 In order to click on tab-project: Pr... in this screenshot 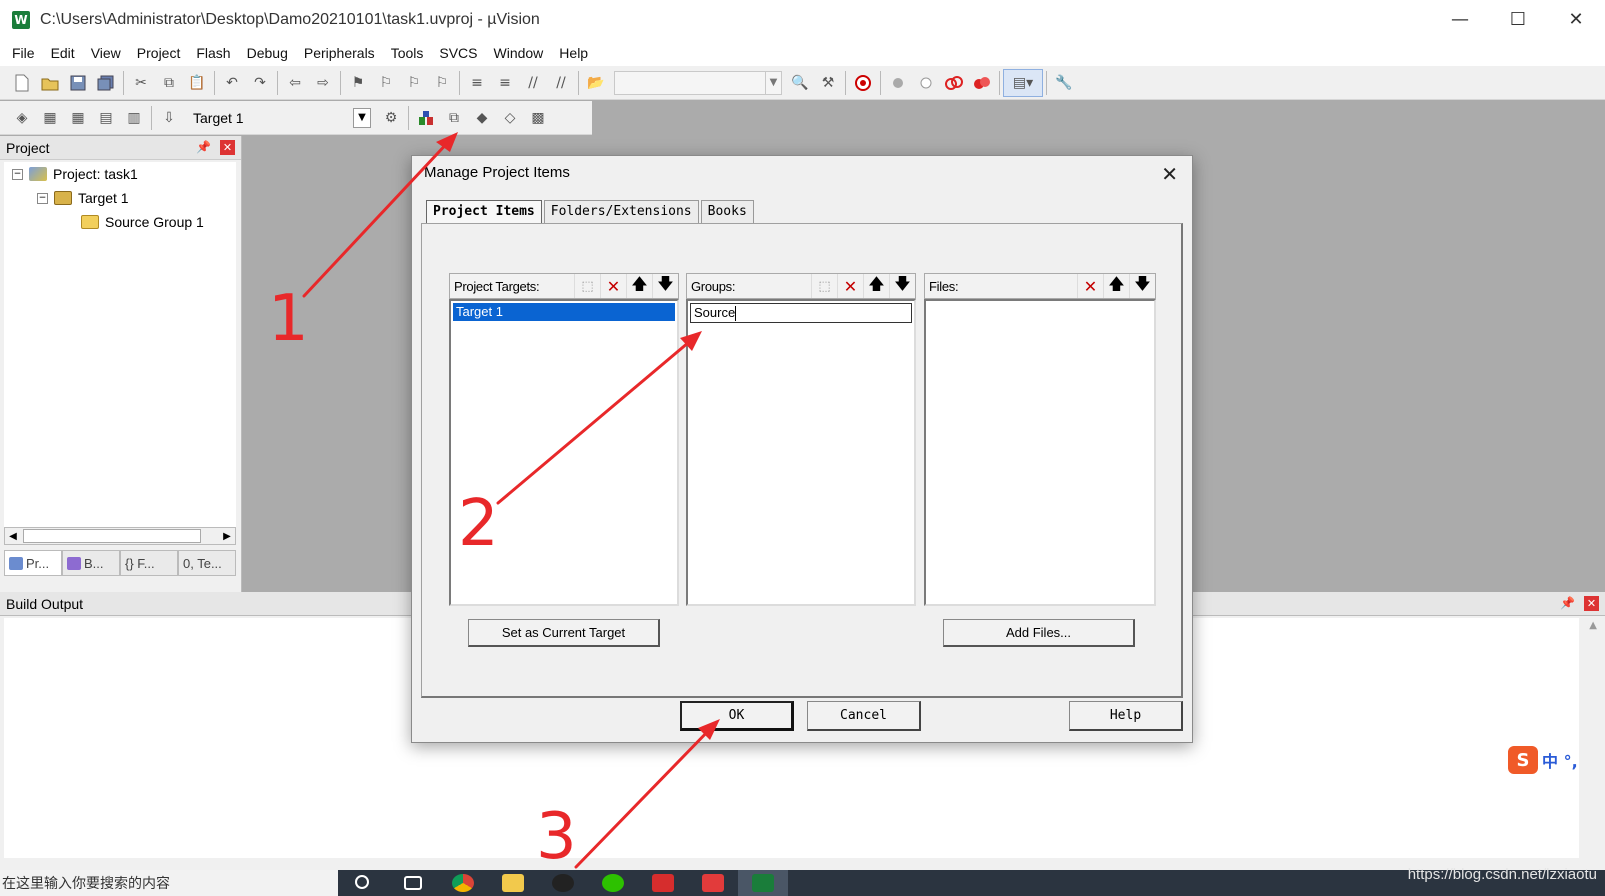, I will do `click(33, 563)`.